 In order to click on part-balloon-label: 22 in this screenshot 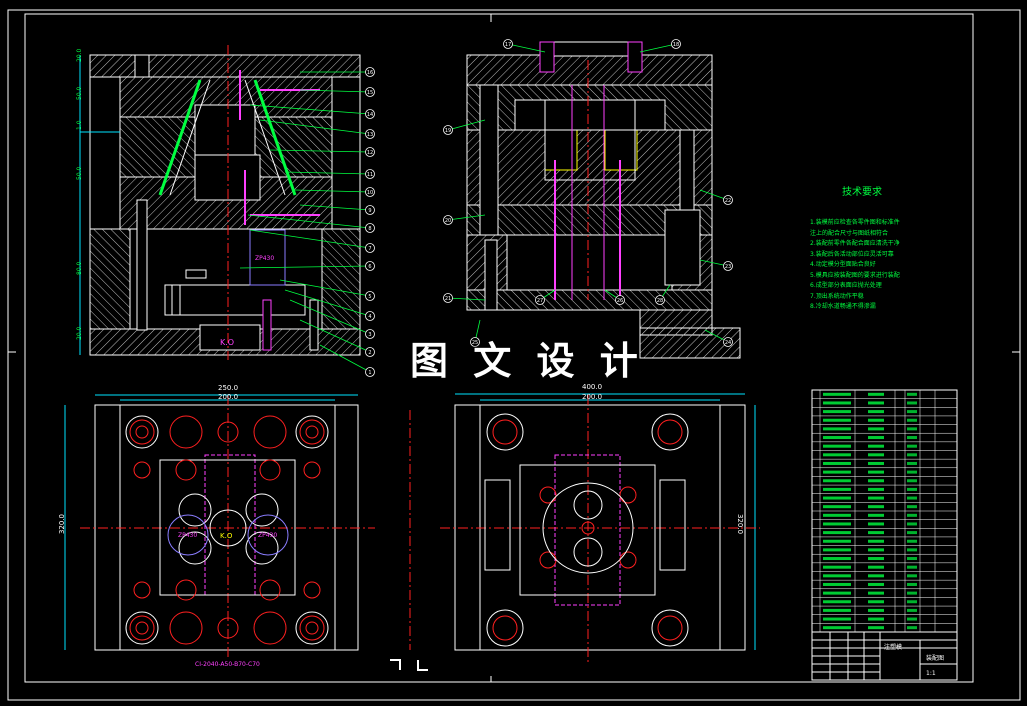, I will do `click(728, 201)`.